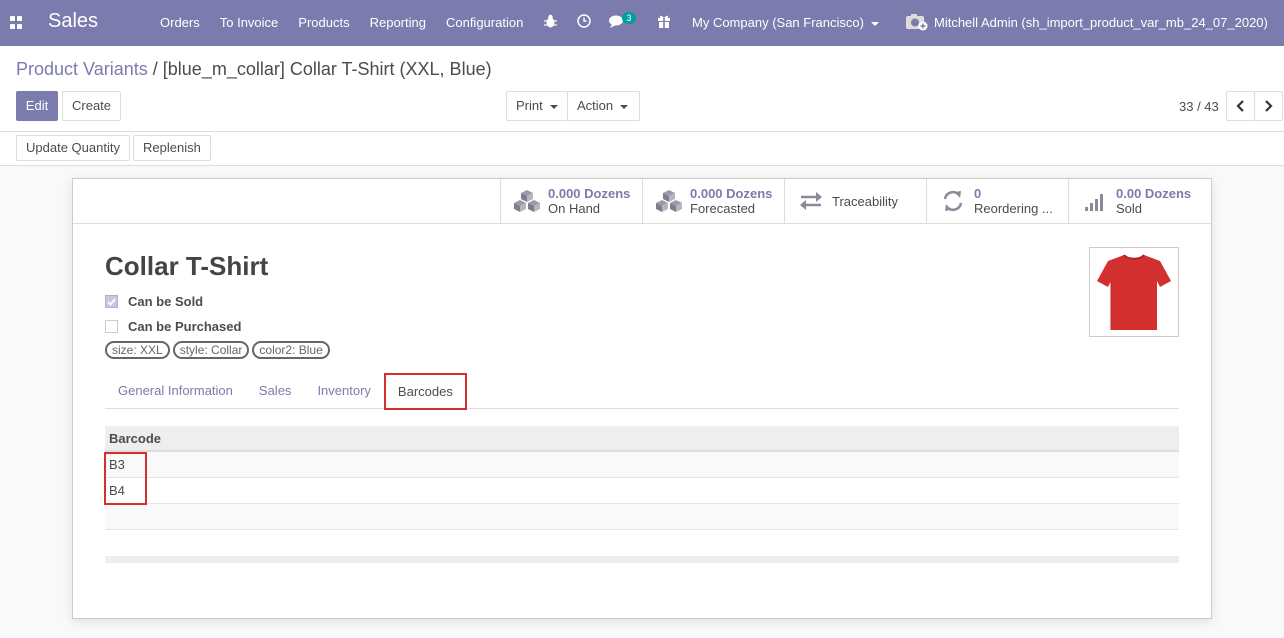 The width and height of the screenshot is (1284, 638). What do you see at coordinates (603, 106) in the screenshot?
I see `action-button: Action` at bounding box center [603, 106].